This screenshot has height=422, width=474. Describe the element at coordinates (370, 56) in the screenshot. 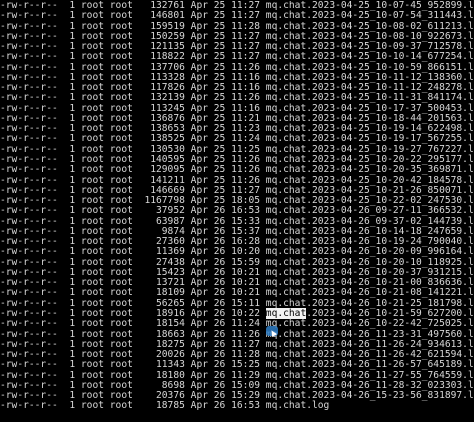

I see `file-name-text: mq.chat.2023-04-25_10-10-14_677254.log` at that location.